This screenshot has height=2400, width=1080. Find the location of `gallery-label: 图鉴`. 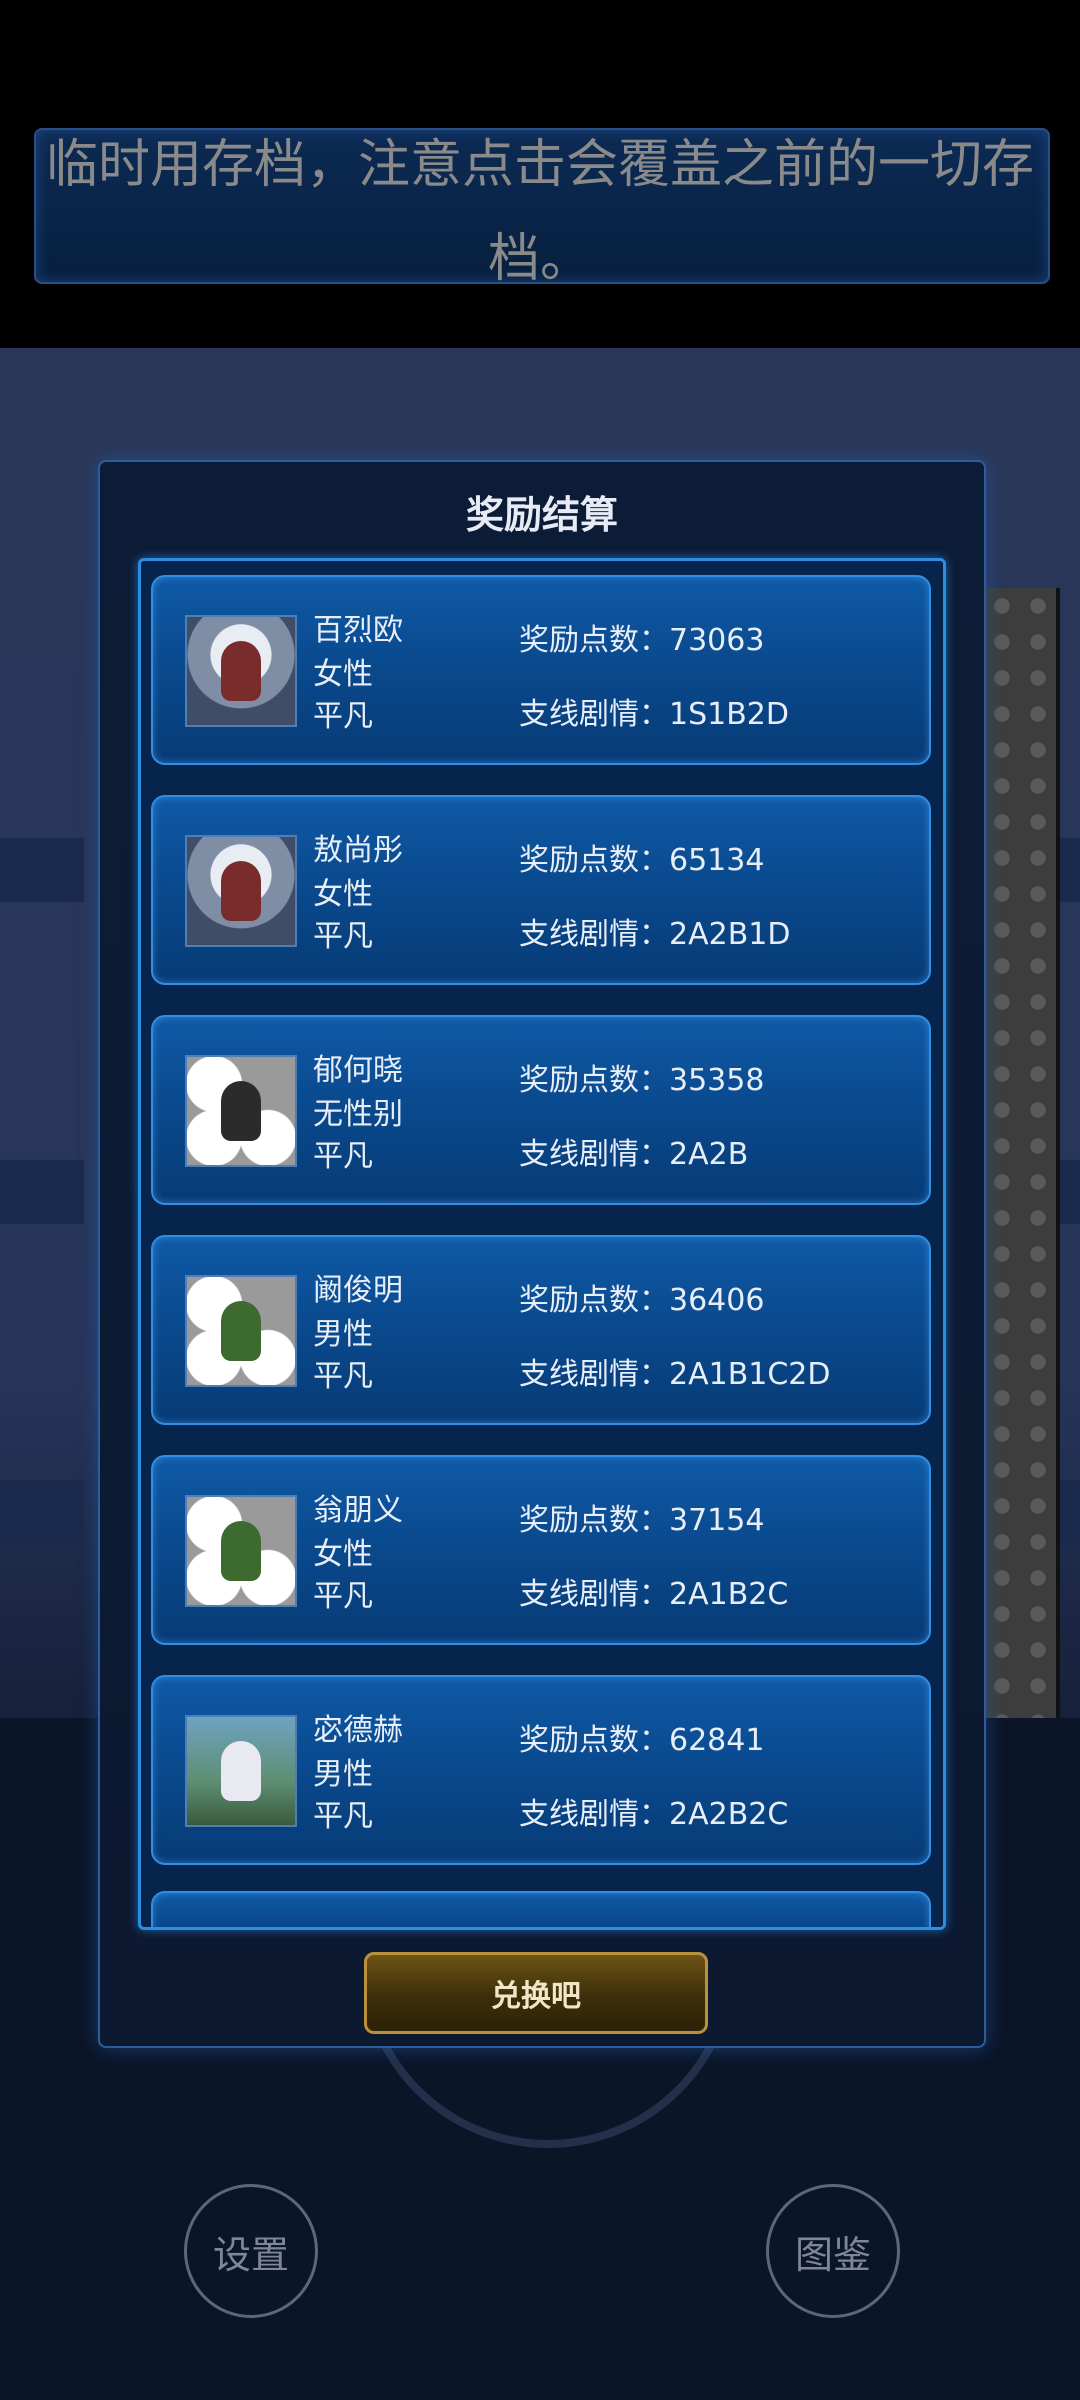

gallery-label: 图鉴 is located at coordinates (832, 2254).